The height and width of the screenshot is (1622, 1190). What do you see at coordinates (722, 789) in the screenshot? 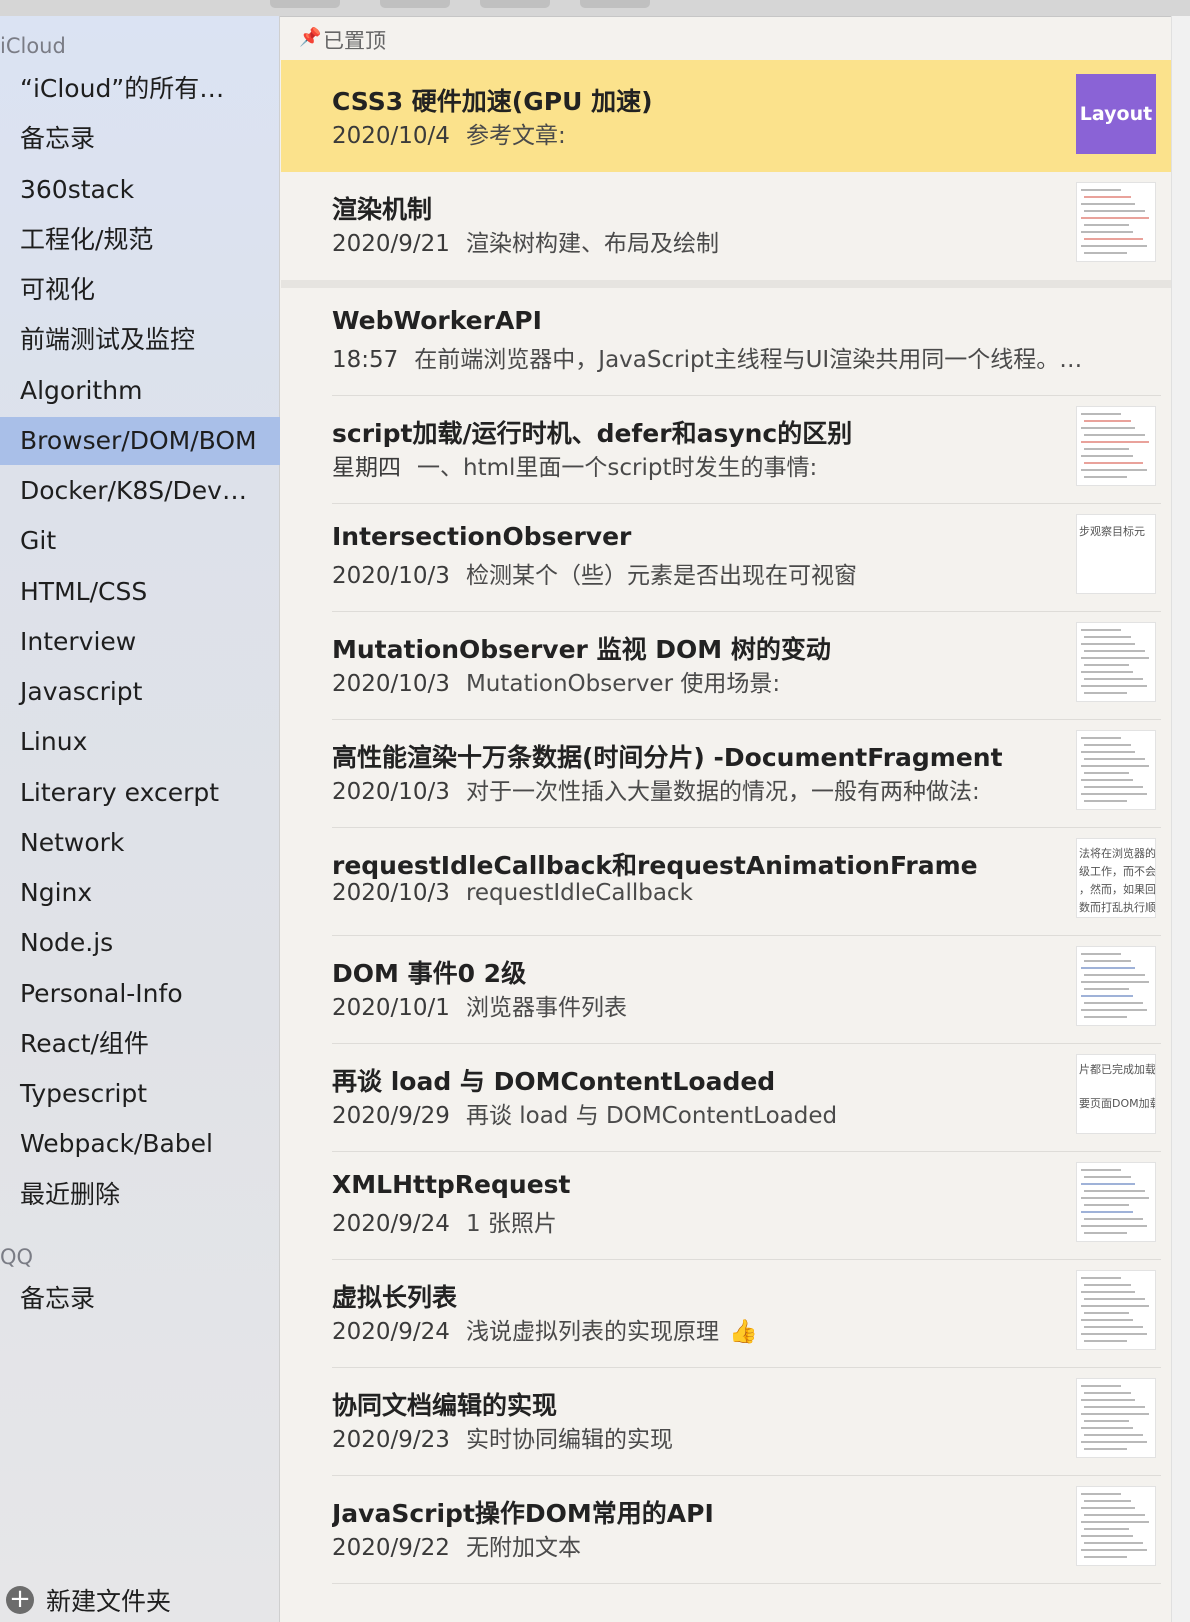
I see `note-meta: 2020/10/3 对于一次性插入大量数据的情况，一般有两种做法:` at bounding box center [722, 789].